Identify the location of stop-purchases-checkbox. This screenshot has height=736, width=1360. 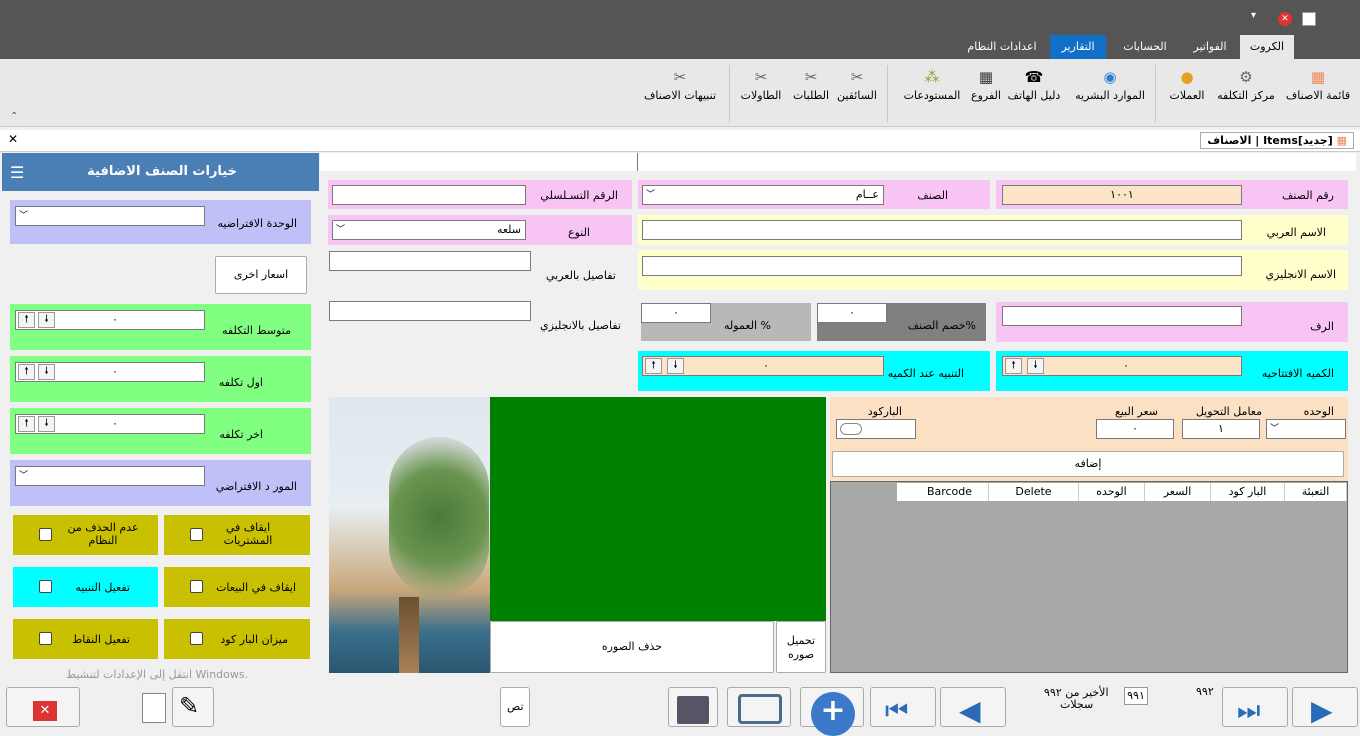
(196, 534).